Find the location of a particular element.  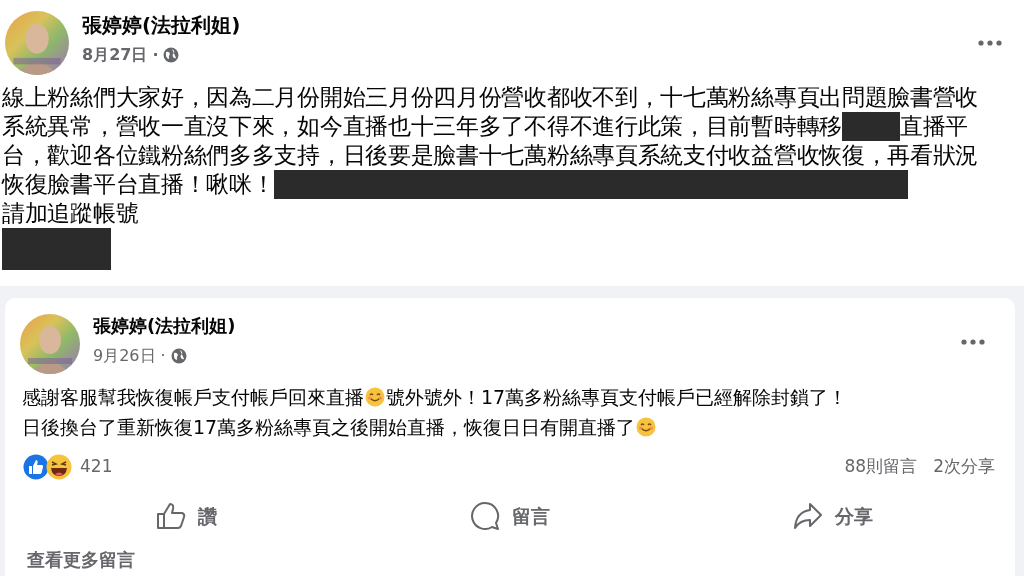

comment-icon is located at coordinates (485, 516).